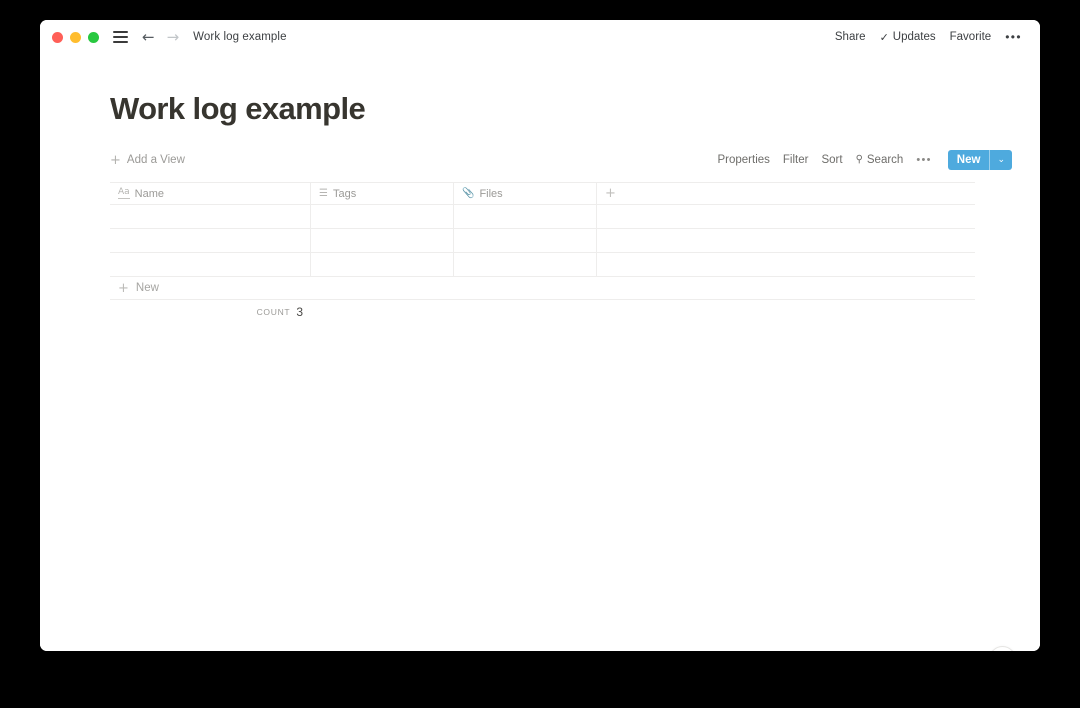 Image resolution: width=1080 pixels, height=708 pixels. Describe the element at coordinates (148, 37) in the screenshot. I see `back-arrow-icon: ←` at that location.